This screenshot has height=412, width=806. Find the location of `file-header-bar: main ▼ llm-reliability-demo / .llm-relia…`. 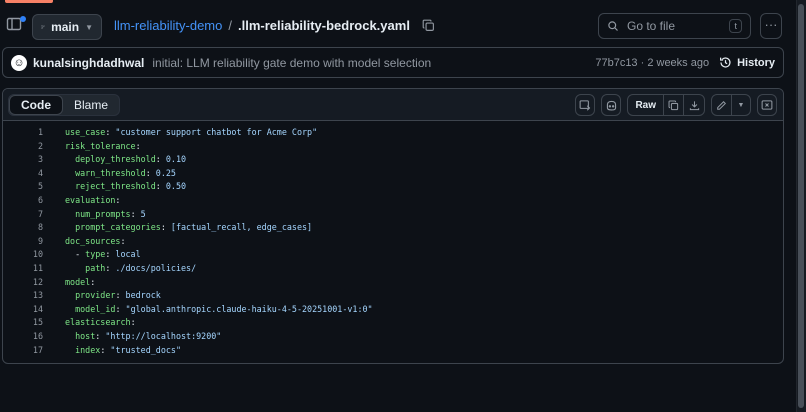

file-header-bar: main ▼ llm-reliability-demo / .llm-relia… is located at coordinates (398, 26).